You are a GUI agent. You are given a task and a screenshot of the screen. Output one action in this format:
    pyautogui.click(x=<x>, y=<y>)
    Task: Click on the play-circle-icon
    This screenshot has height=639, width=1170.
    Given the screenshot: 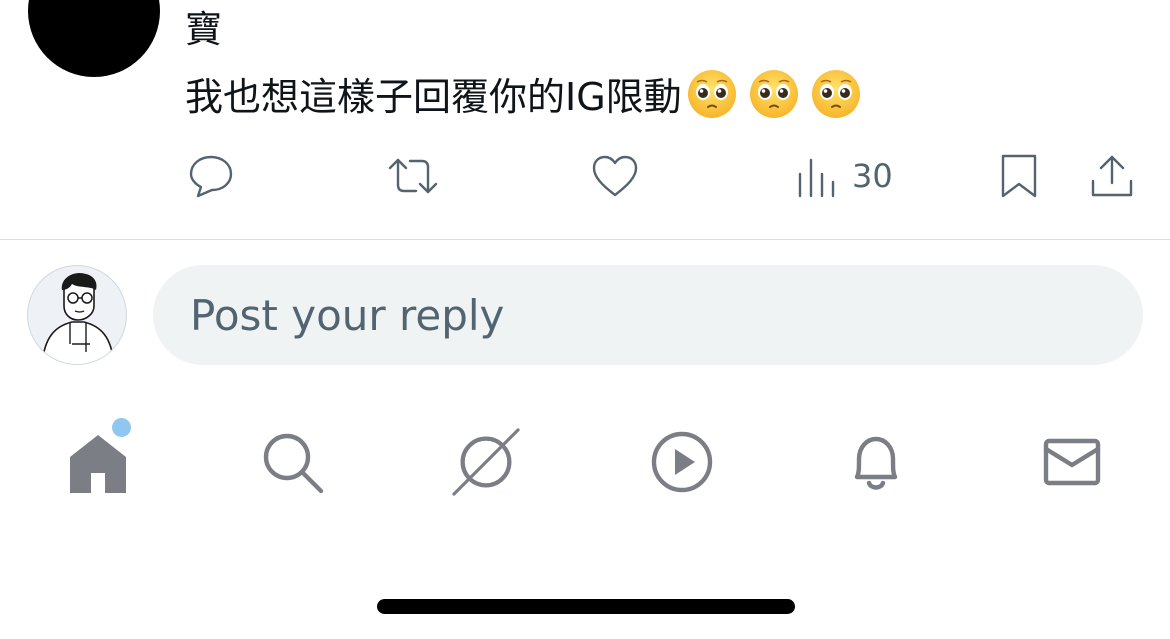 What is the action you would take?
    pyautogui.click(x=682, y=462)
    